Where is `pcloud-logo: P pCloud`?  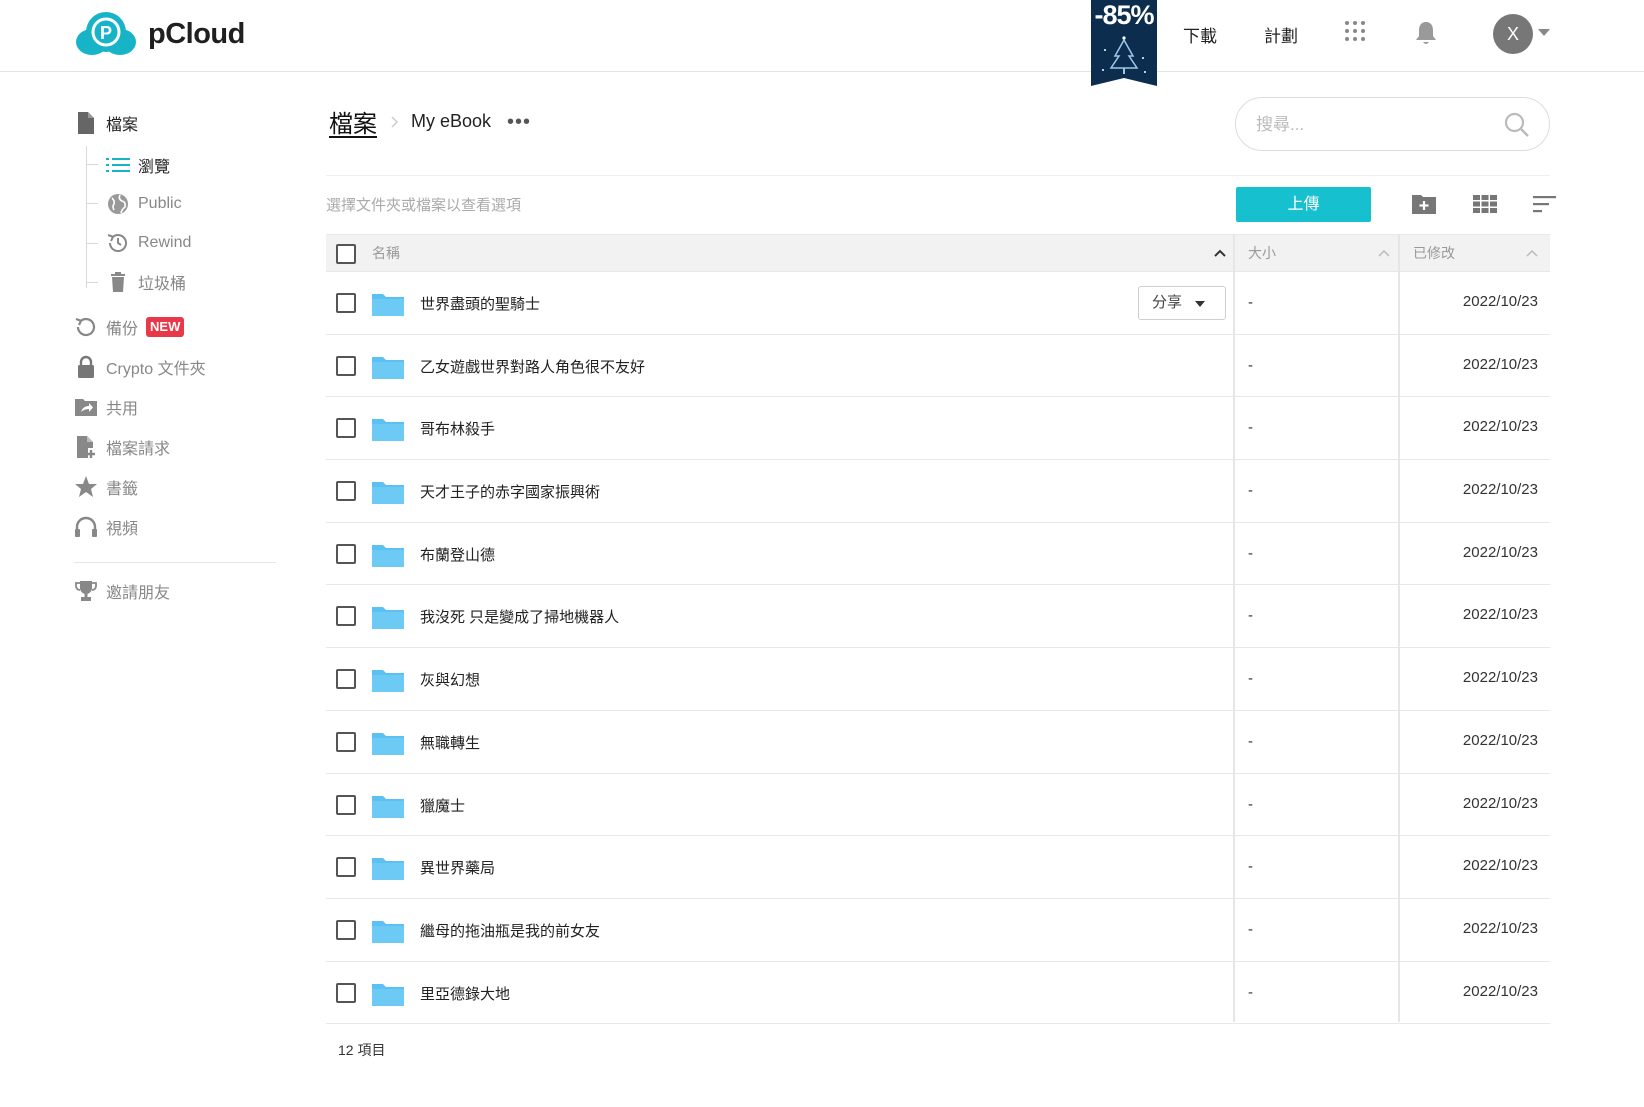 pcloud-logo: P pCloud is located at coordinates (159, 34).